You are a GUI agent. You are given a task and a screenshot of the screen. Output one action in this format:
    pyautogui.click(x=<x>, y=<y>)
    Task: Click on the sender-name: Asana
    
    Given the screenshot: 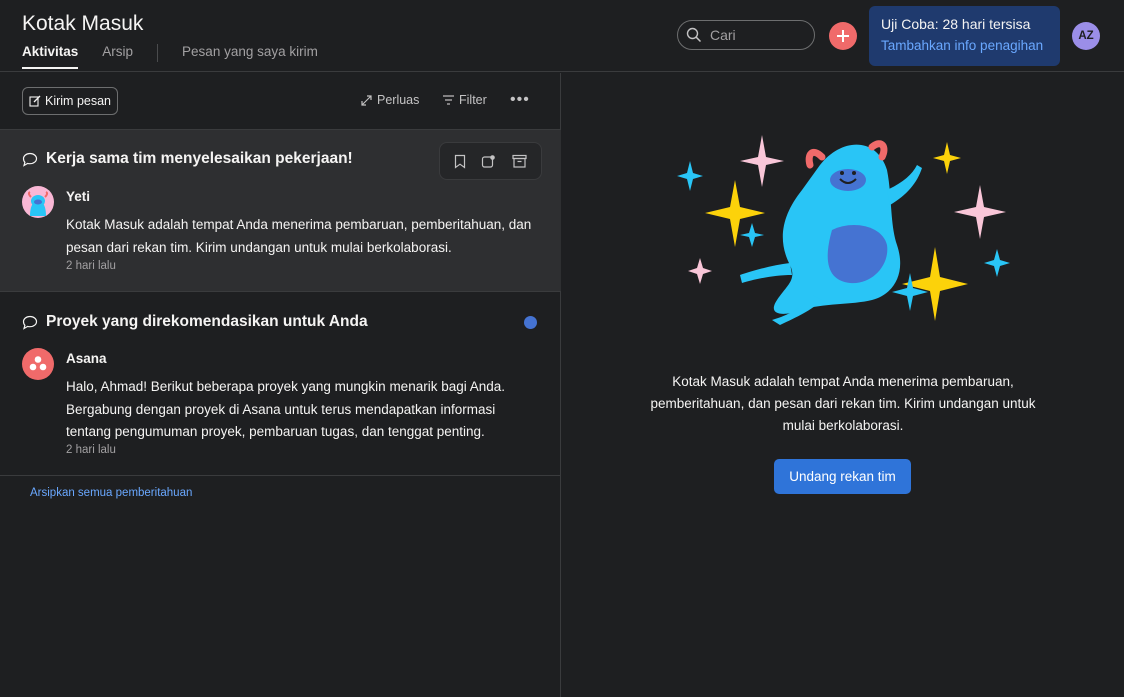 What is the action you would take?
    pyautogui.click(x=86, y=358)
    